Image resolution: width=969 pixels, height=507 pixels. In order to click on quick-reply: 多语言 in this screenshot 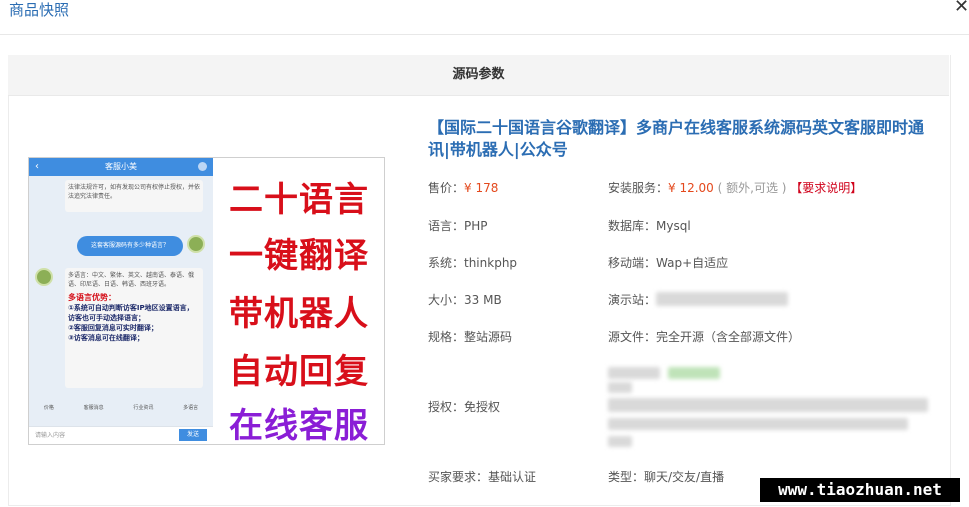, I will do `click(191, 408)`.